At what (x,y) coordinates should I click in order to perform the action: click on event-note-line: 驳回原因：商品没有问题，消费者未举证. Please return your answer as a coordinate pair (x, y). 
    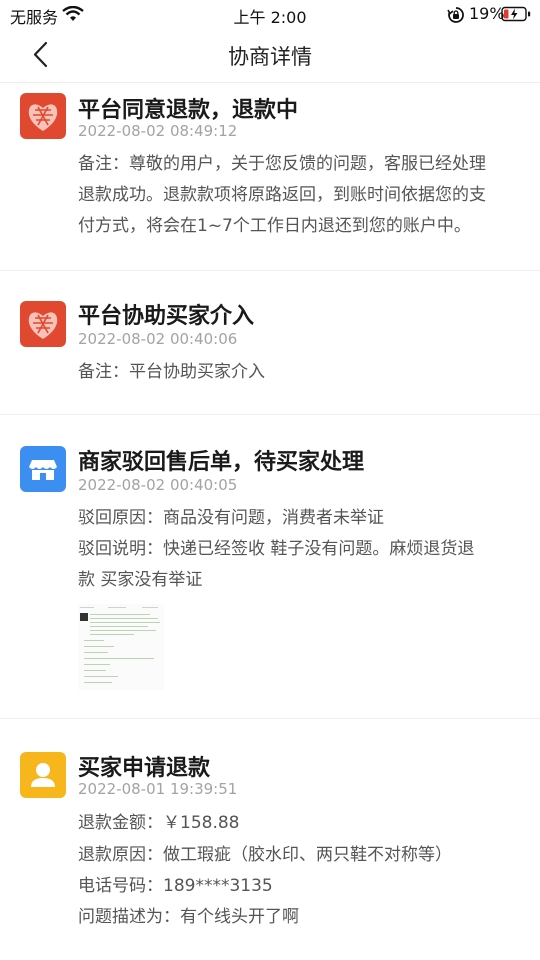
    Looking at the image, I should click on (231, 518).